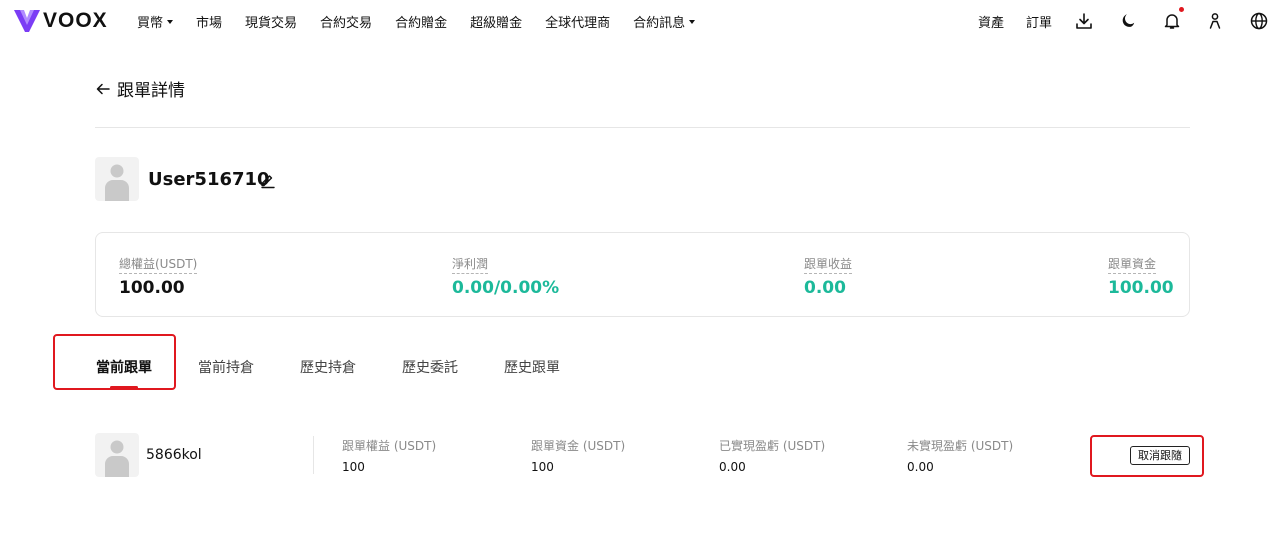 Image resolution: width=1280 pixels, height=556 pixels. What do you see at coordinates (642, 127) in the screenshot?
I see `header-divider` at bounding box center [642, 127].